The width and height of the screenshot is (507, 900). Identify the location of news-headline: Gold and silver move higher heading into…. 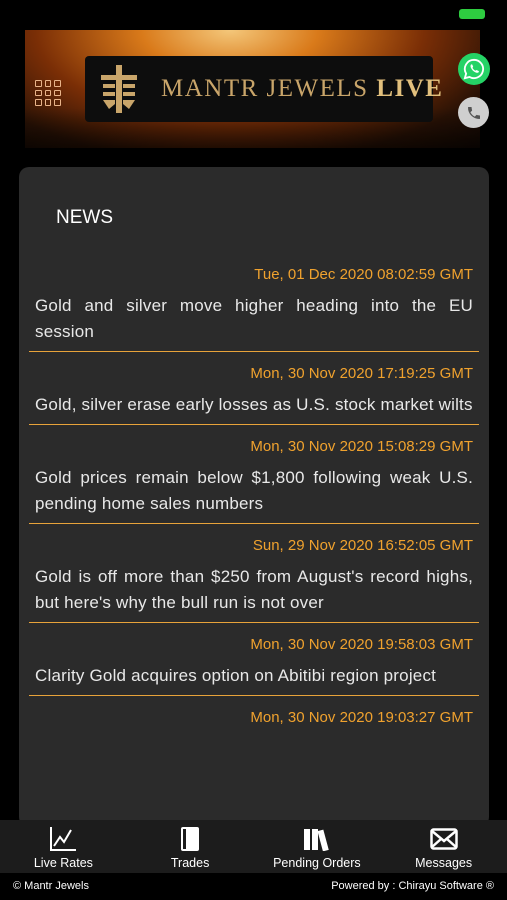
(254, 318).